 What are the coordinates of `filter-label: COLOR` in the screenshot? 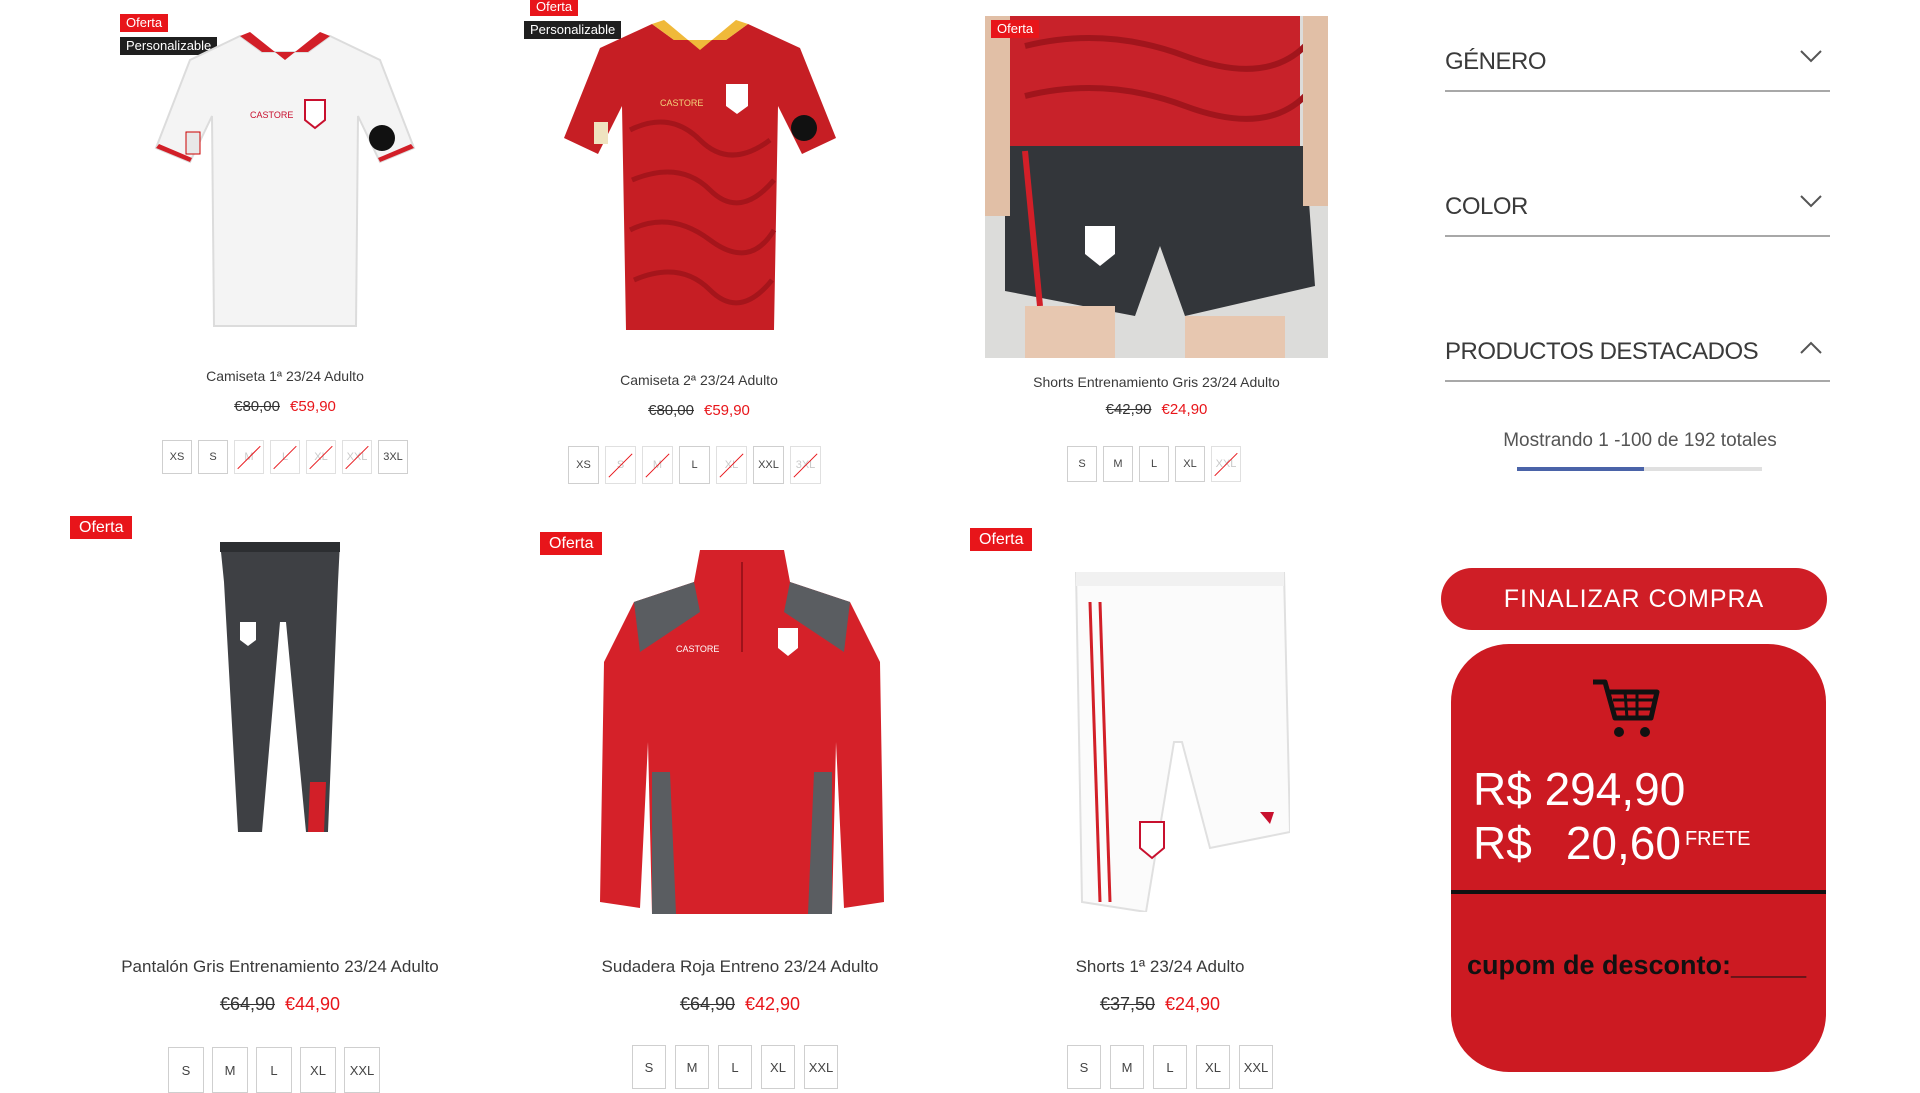 It's located at (1486, 206).